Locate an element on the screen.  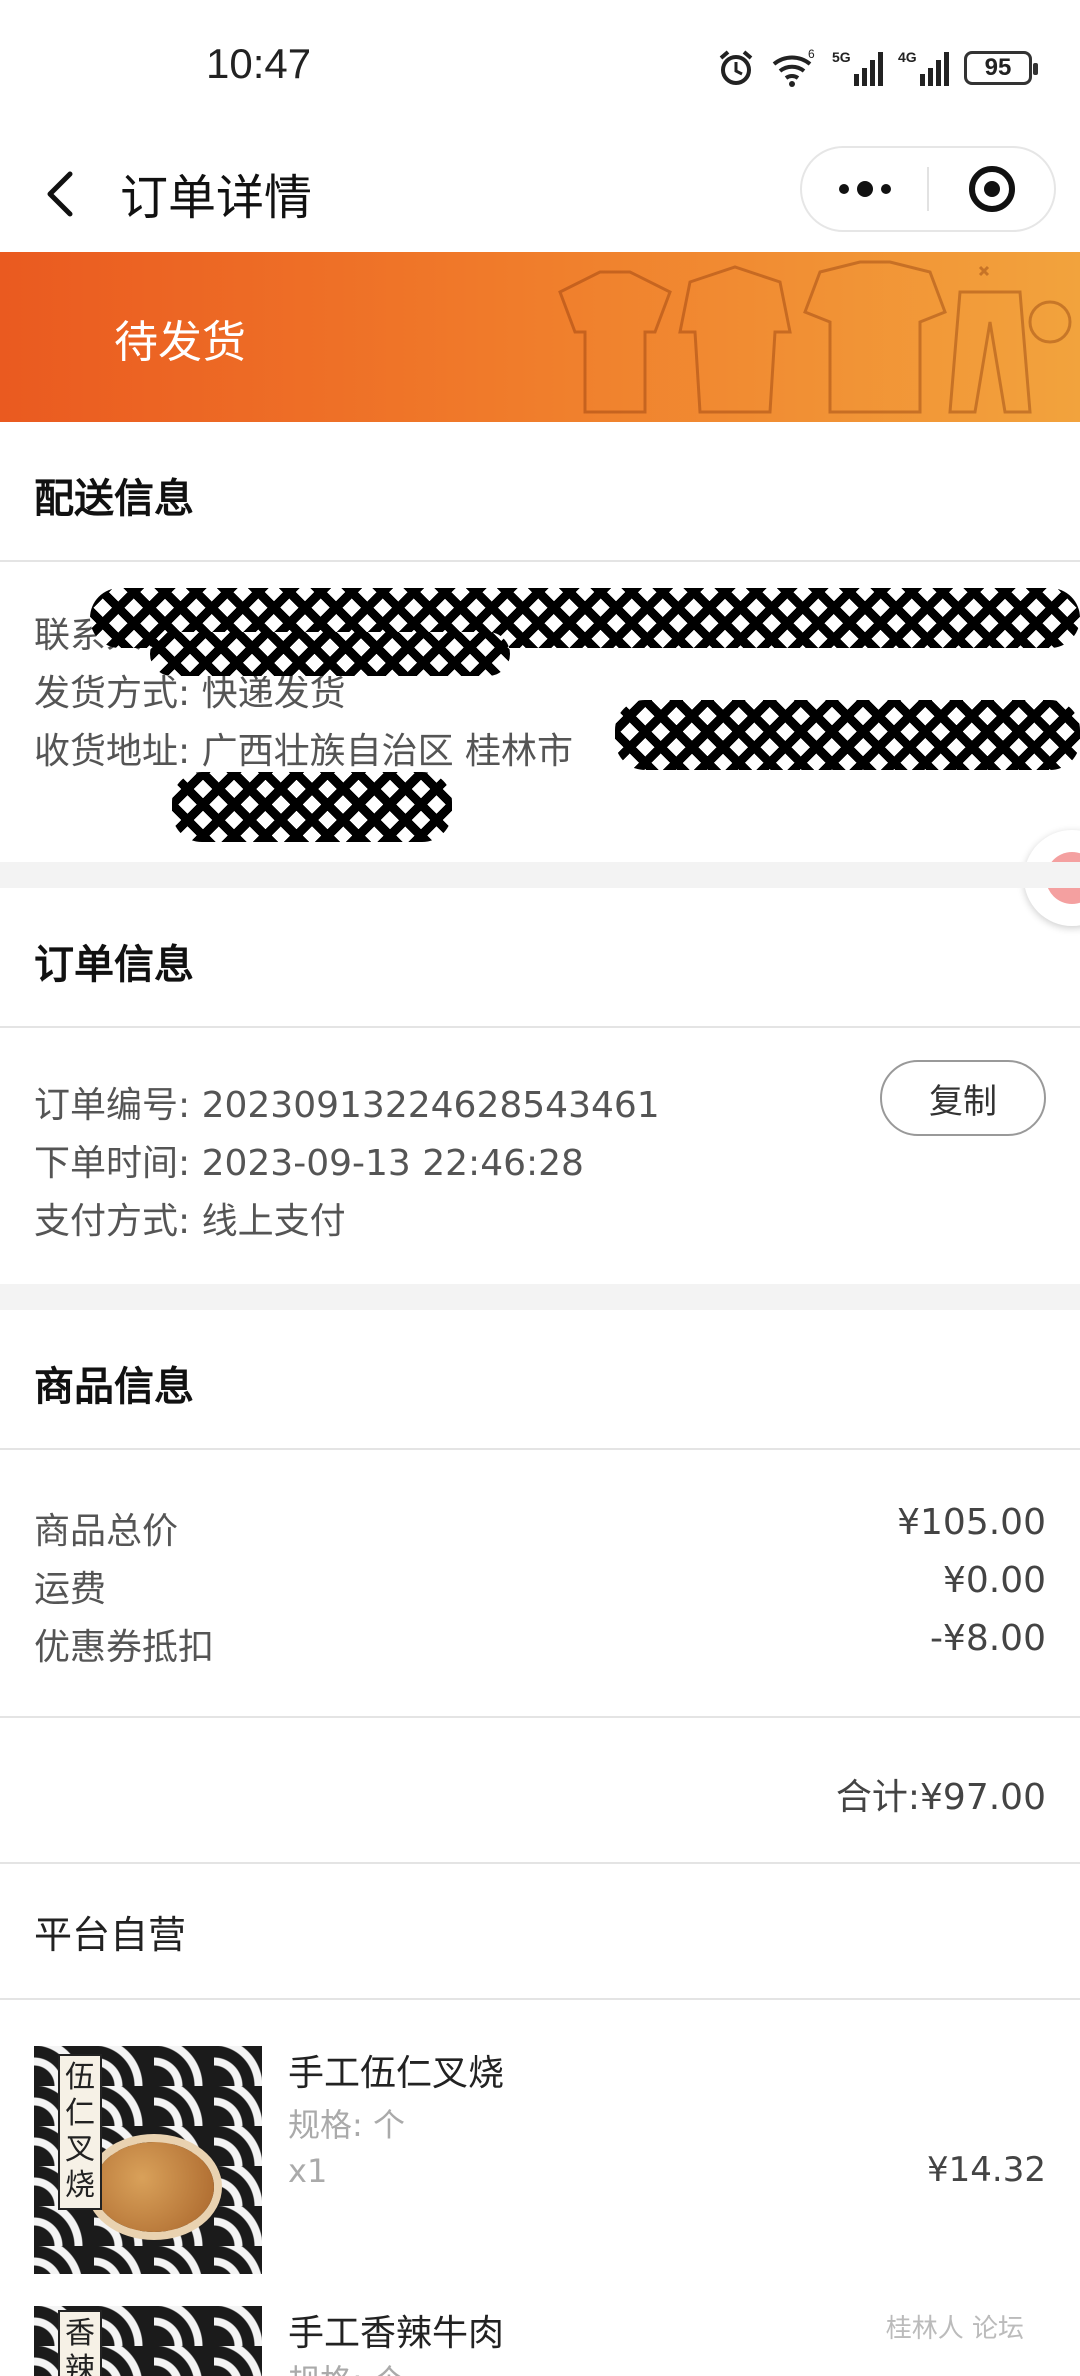
address-value: 广西壮族自治区 桂林市 is located at coordinates (387, 751).